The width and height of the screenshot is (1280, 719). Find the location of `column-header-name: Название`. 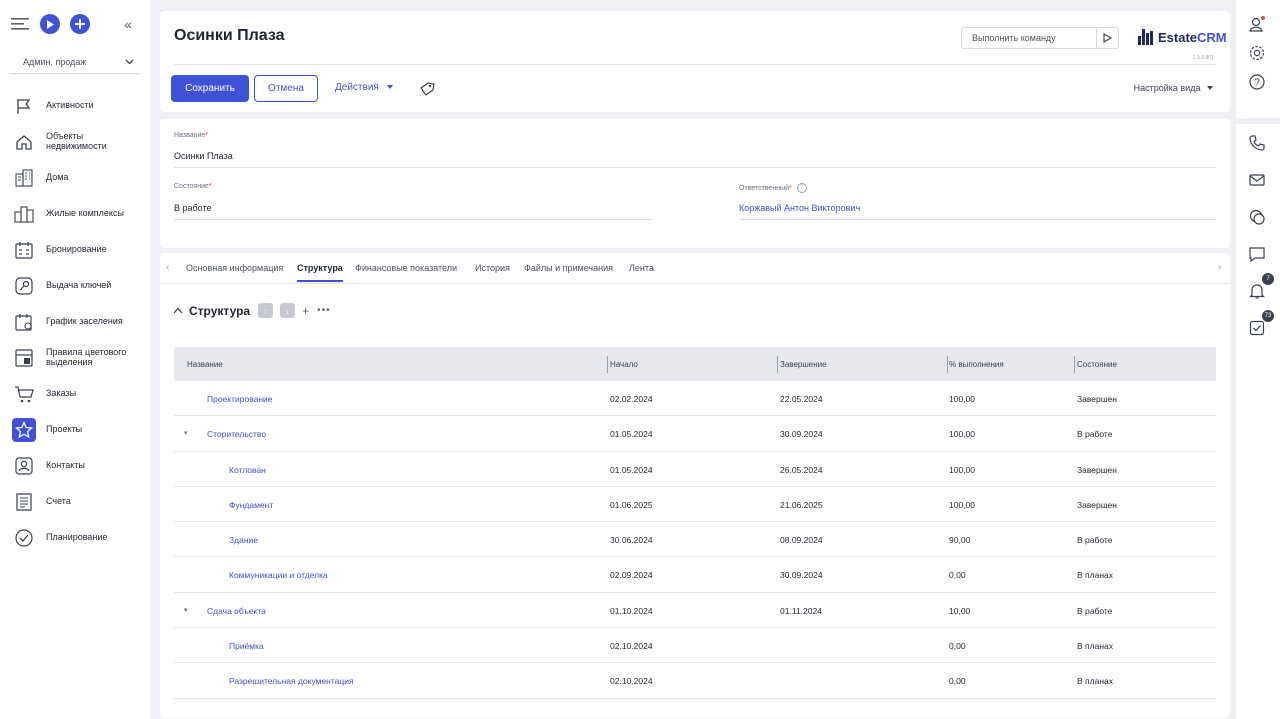

column-header-name: Название is located at coordinates (205, 364).